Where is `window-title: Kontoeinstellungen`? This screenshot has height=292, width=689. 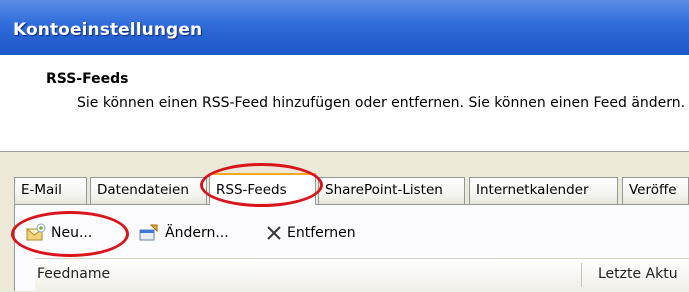
window-title: Kontoeinstellungen is located at coordinates (108, 30).